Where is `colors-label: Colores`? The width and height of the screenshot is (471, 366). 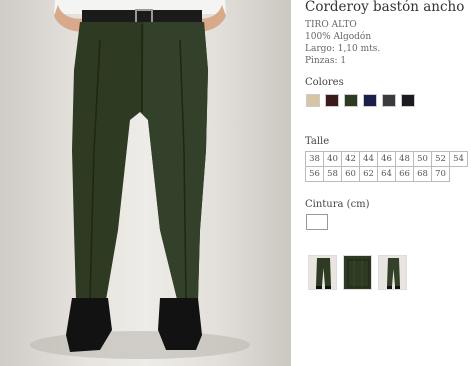
colors-label: Colores is located at coordinates (324, 82).